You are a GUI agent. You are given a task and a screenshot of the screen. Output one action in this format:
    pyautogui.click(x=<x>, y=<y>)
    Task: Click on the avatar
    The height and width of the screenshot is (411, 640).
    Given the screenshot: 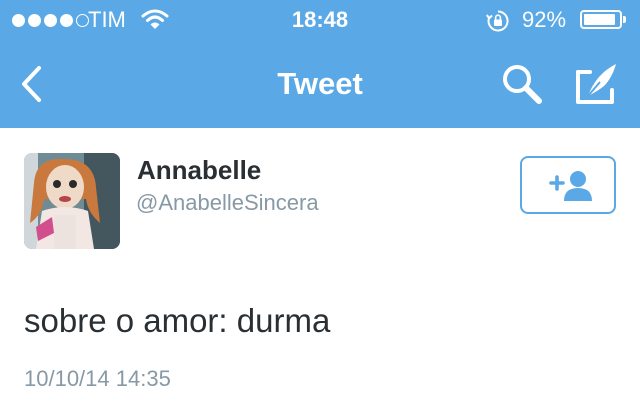 What is the action you would take?
    pyautogui.click(x=72, y=201)
    